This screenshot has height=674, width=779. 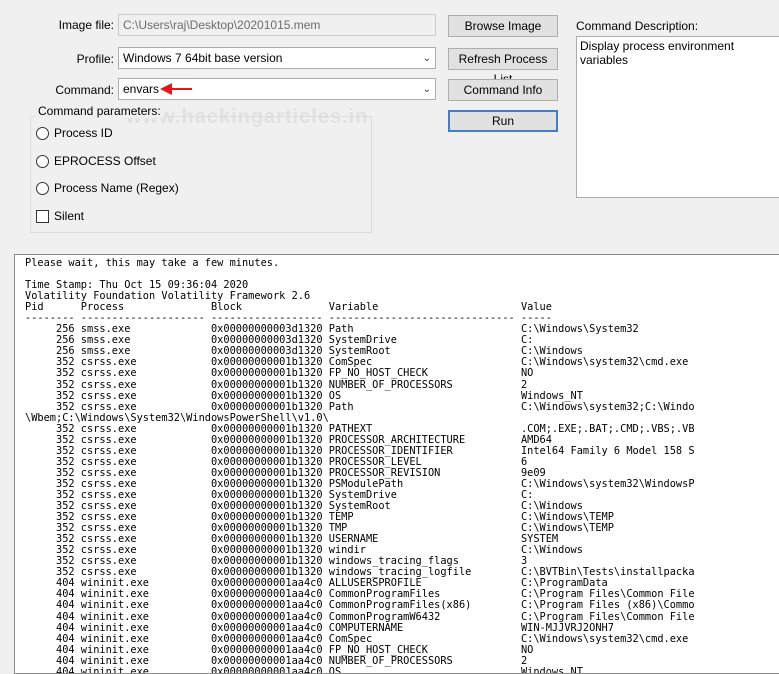 What do you see at coordinates (95, 59) in the screenshot?
I see `profile-label: Profile:` at bounding box center [95, 59].